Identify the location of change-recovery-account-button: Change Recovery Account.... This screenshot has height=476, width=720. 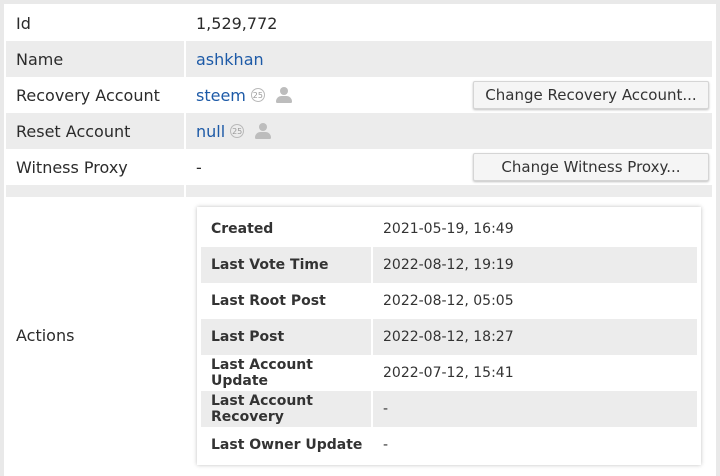
(591, 95).